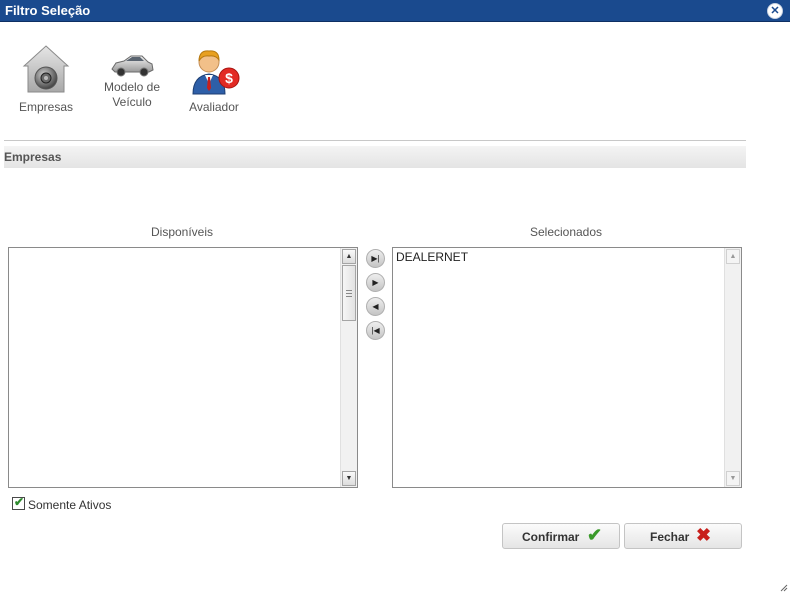 The width and height of the screenshot is (790, 596). I want to click on toolbar-divider, so click(375, 140).